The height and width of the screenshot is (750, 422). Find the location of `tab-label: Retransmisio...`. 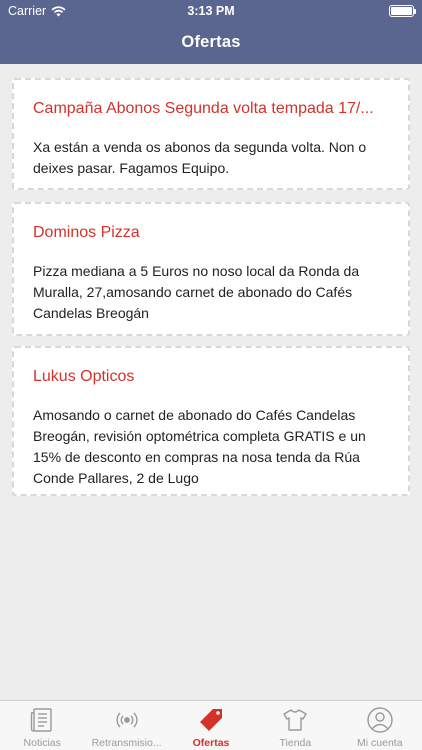

tab-label: Retransmisio... is located at coordinates (126, 743).